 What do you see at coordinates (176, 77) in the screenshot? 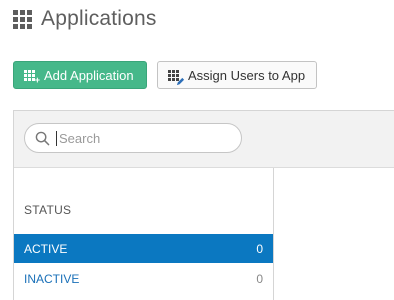
I see `assign-users-icon` at bounding box center [176, 77].